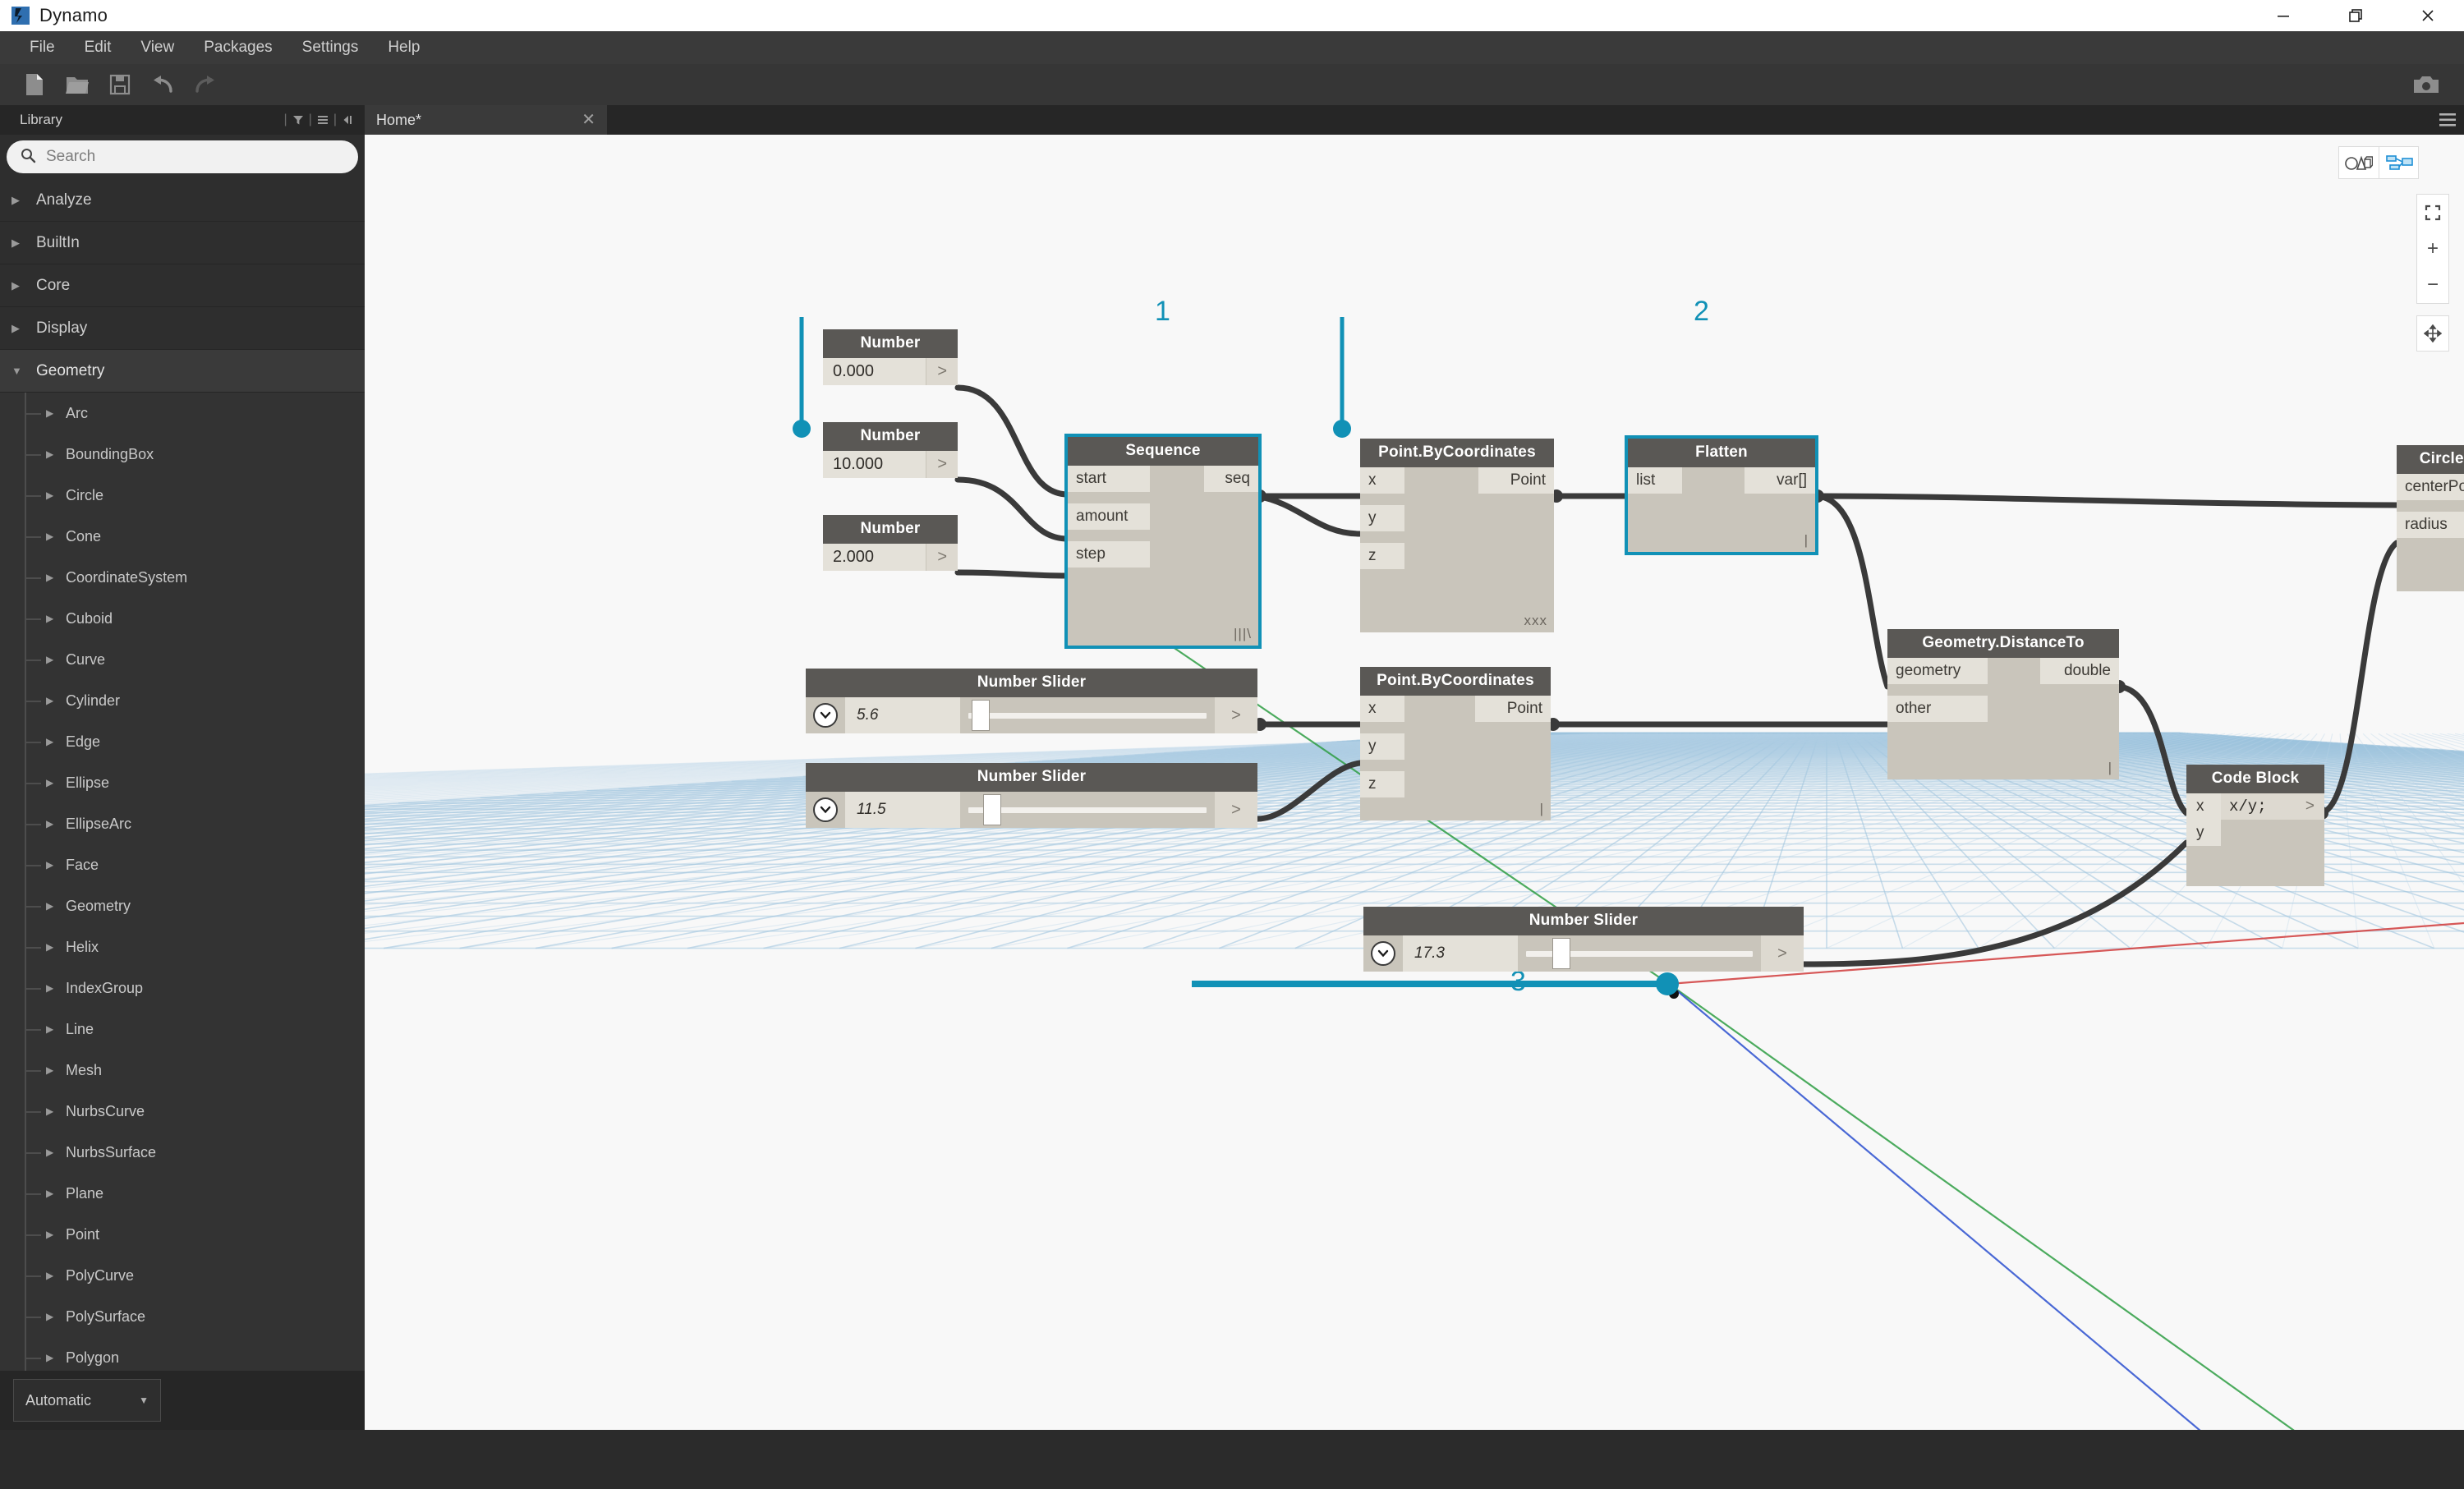  Describe the element at coordinates (182, 454) in the screenshot. I see `library-item-boundingbox: ▶ BoundingBox` at that location.